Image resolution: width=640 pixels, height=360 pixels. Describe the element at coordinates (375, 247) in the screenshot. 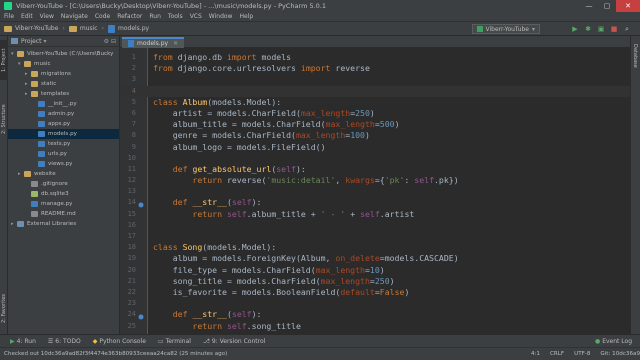

I see `code-line: 18 class Song(models.Model):` at that location.